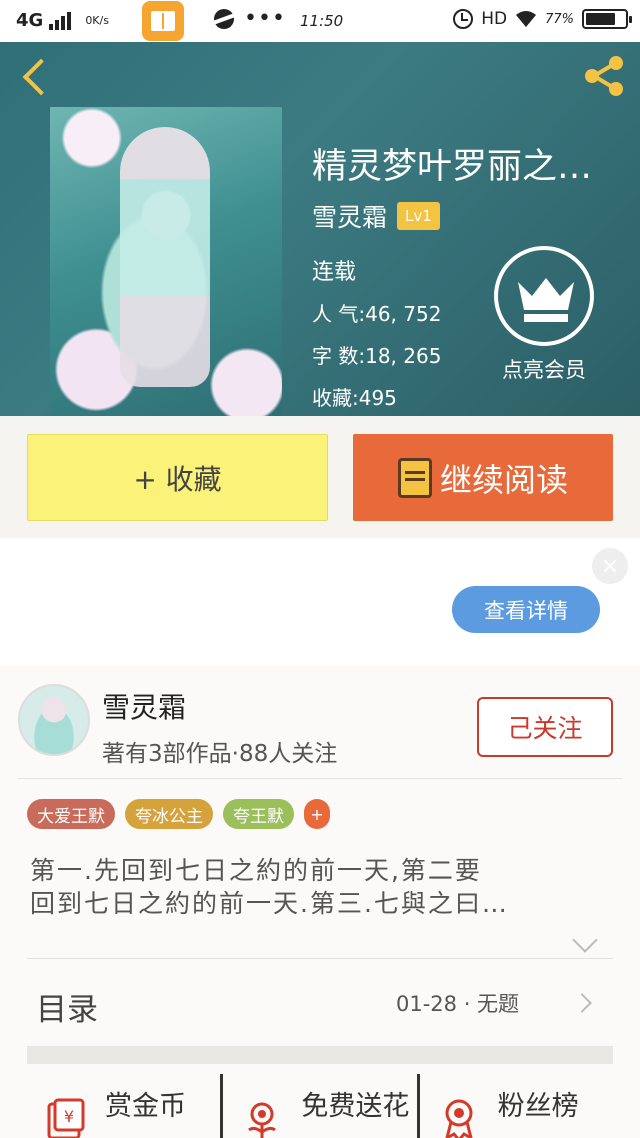 This screenshot has height=1138, width=640. I want to click on battery-icon, so click(607, 19).